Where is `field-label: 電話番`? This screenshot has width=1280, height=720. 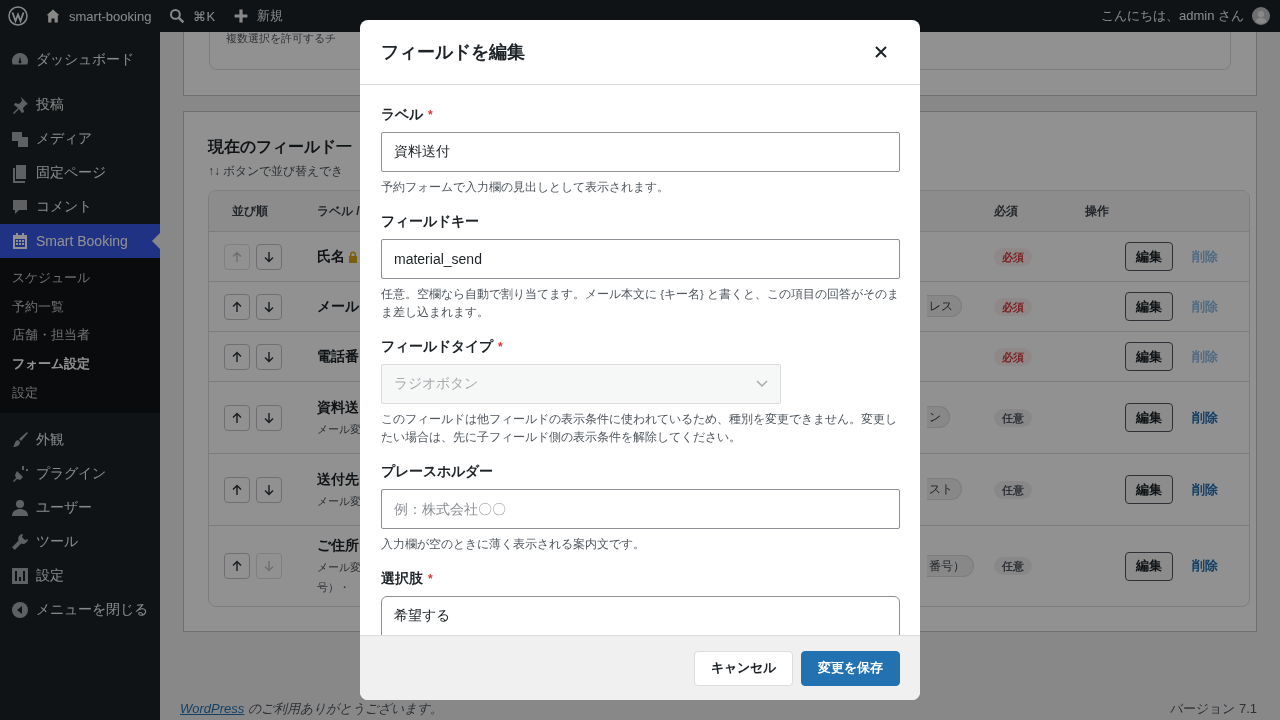 field-label: 電話番 is located at coordinates (338, 356).